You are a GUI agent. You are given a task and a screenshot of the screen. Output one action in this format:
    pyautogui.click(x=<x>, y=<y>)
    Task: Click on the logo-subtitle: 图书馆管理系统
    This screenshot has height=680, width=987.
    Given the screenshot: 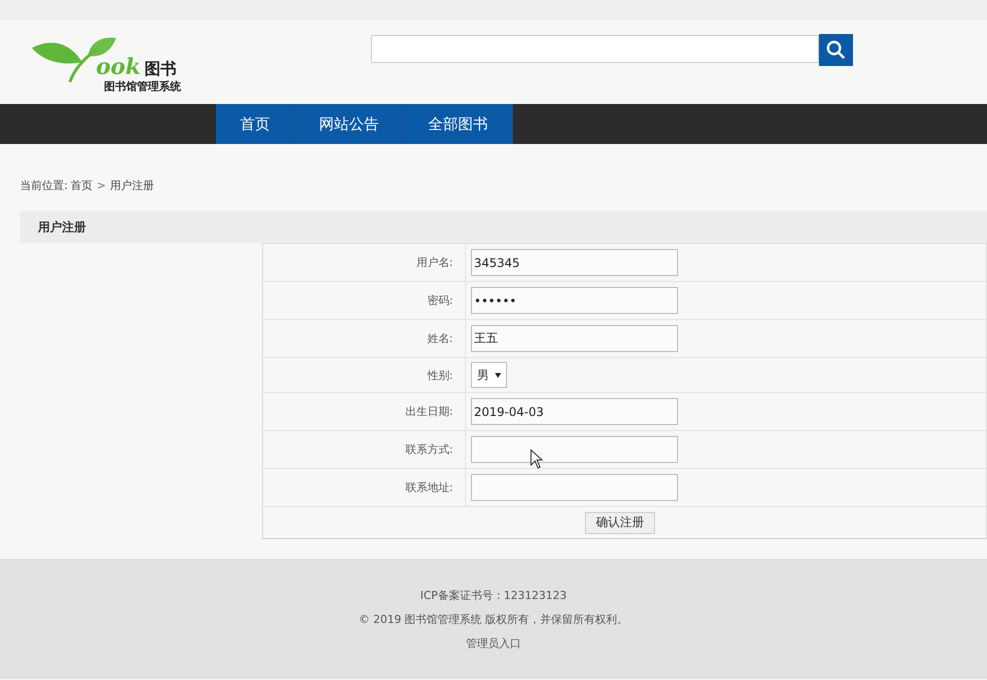 What is the action you would take?
    pyautogui.click(x=142, y=87)
    